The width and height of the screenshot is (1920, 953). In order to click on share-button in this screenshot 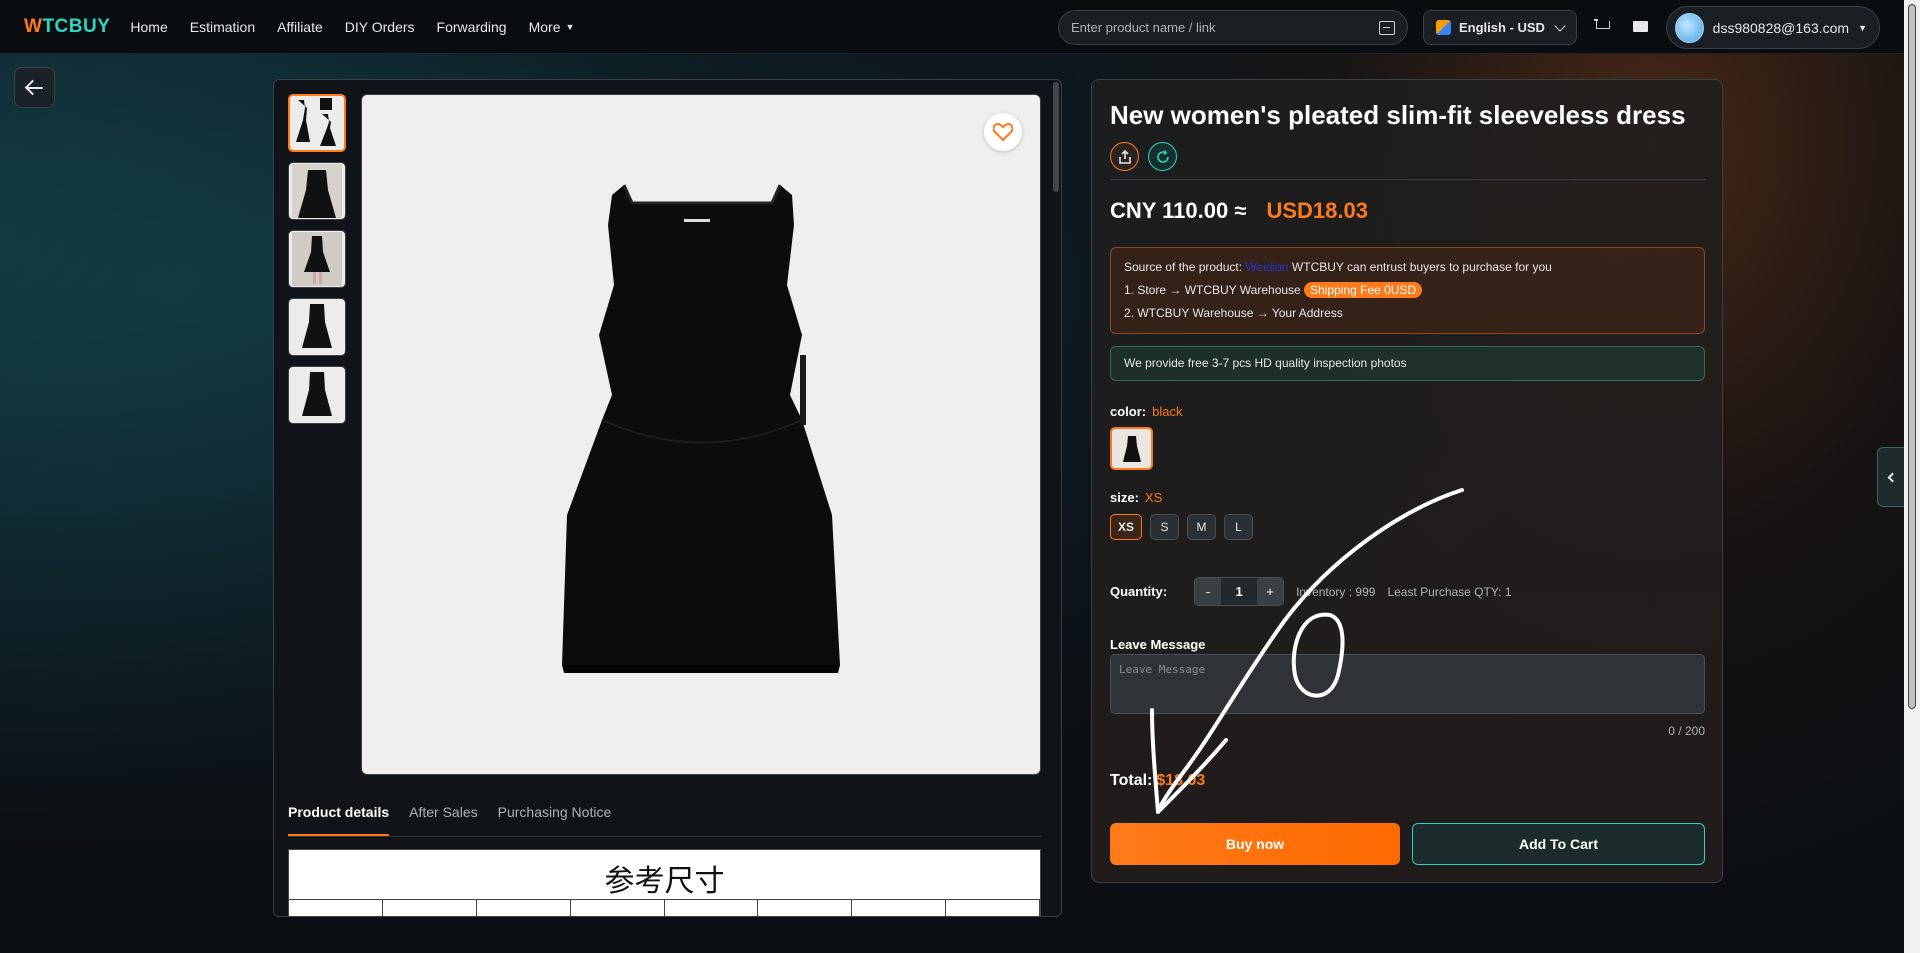, I will do `click(1124, 156)`.